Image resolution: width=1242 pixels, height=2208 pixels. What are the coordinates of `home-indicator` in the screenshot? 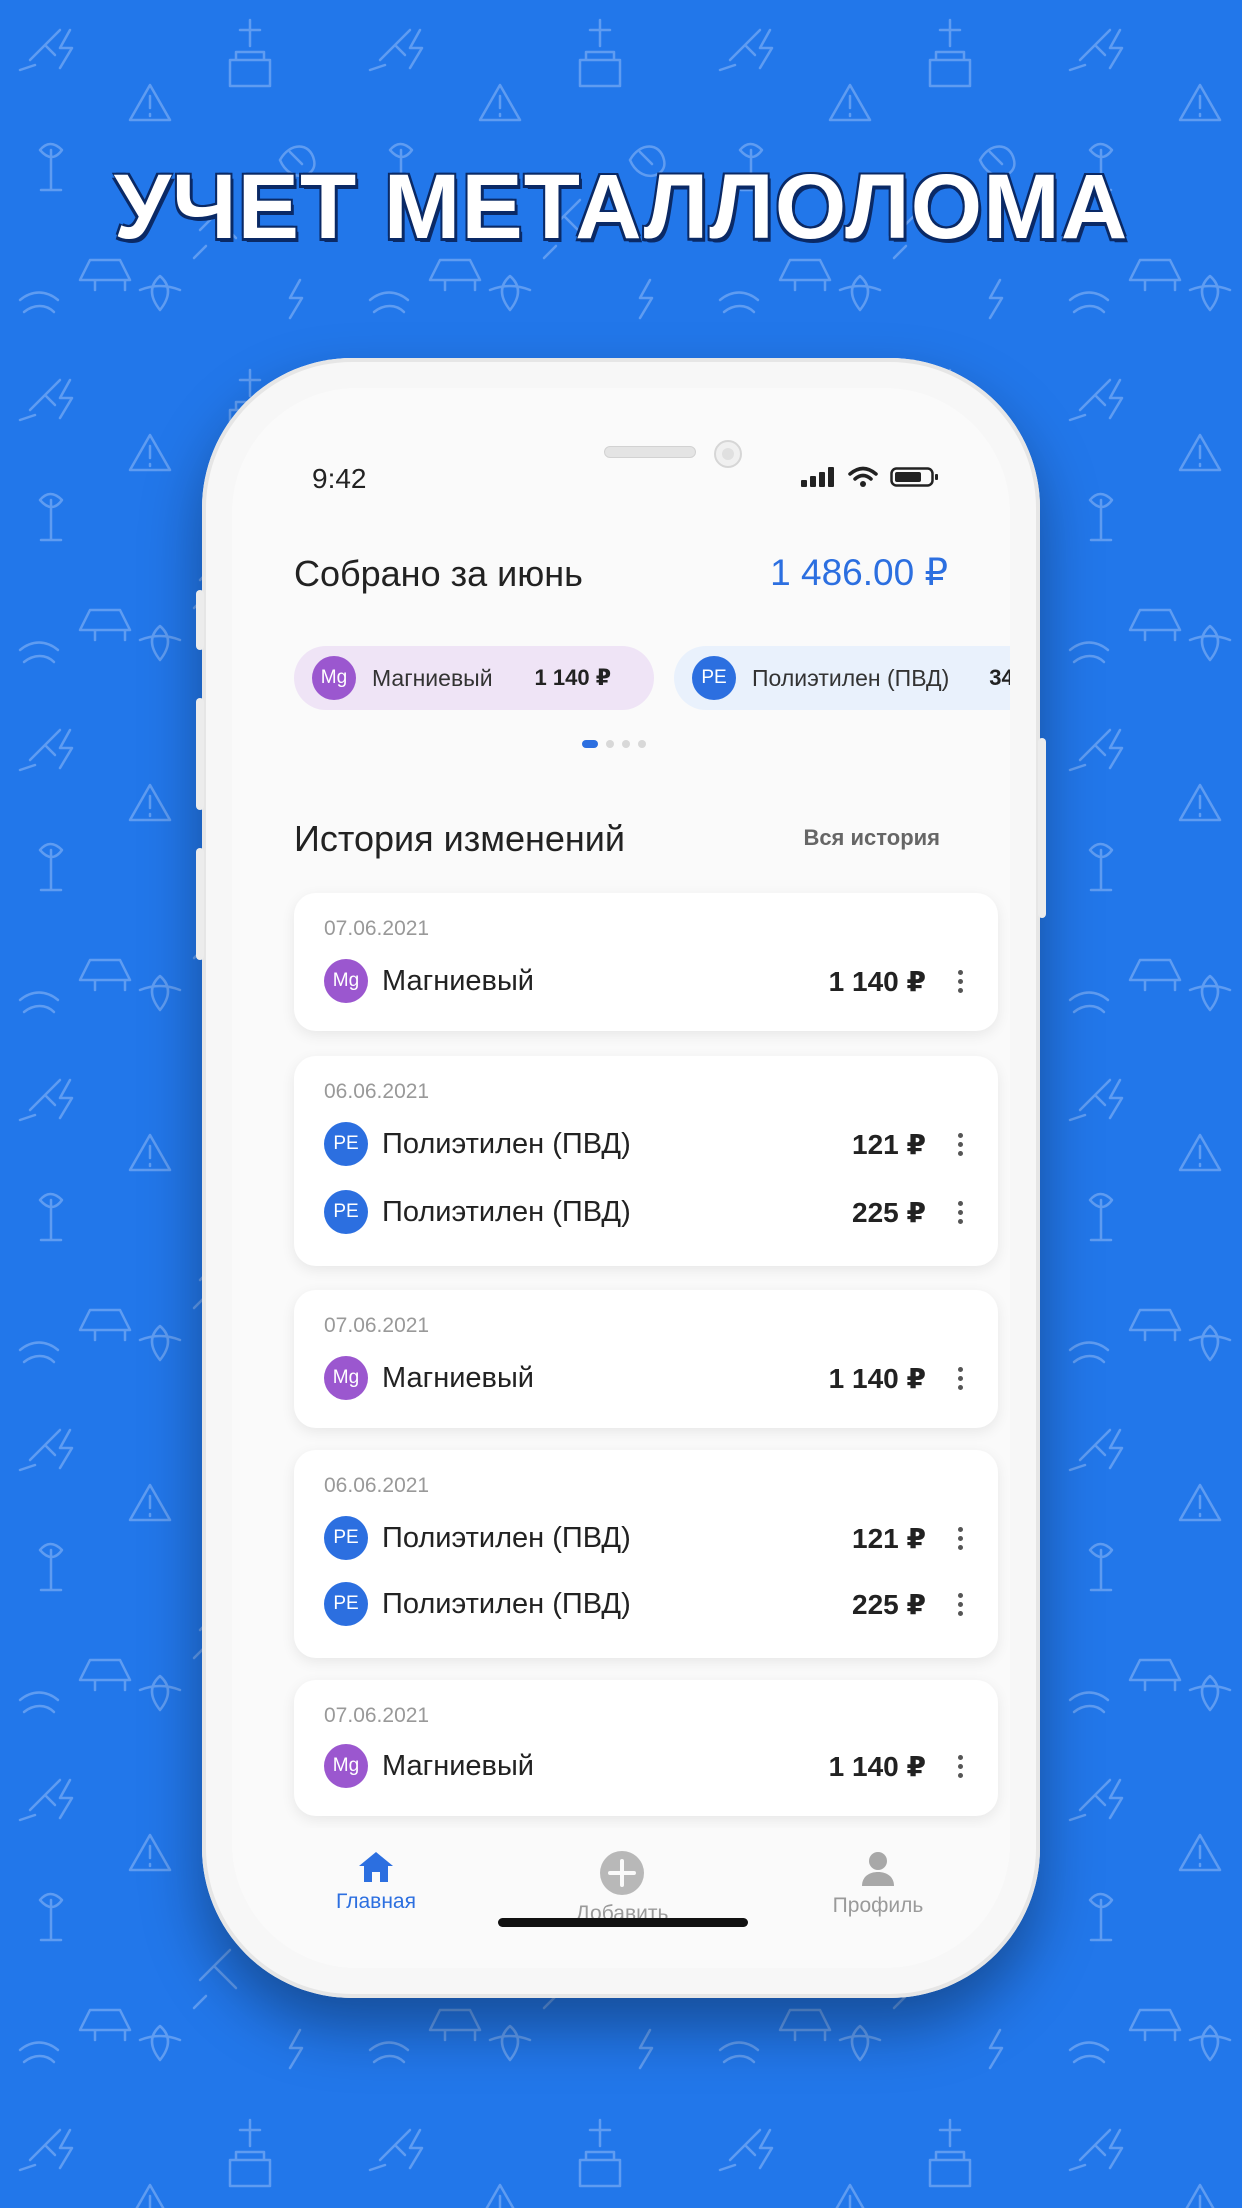 It's located at (623, 1922).